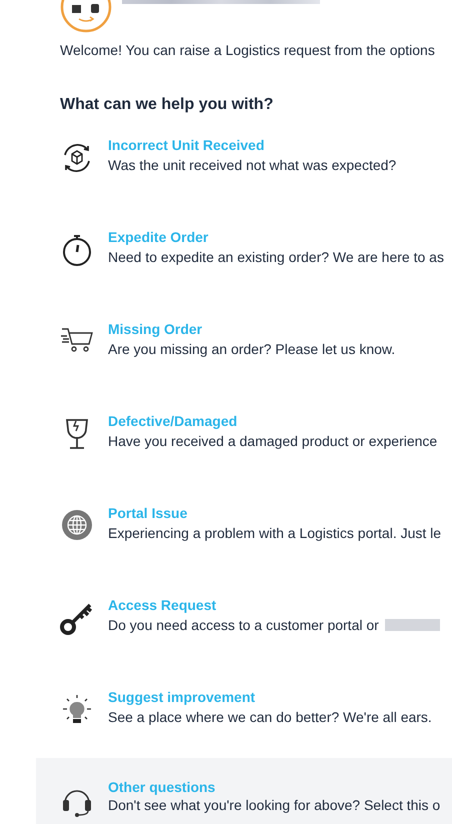  I want to click on option-description: Have you received a damaged product or experience, so click(273, 441).